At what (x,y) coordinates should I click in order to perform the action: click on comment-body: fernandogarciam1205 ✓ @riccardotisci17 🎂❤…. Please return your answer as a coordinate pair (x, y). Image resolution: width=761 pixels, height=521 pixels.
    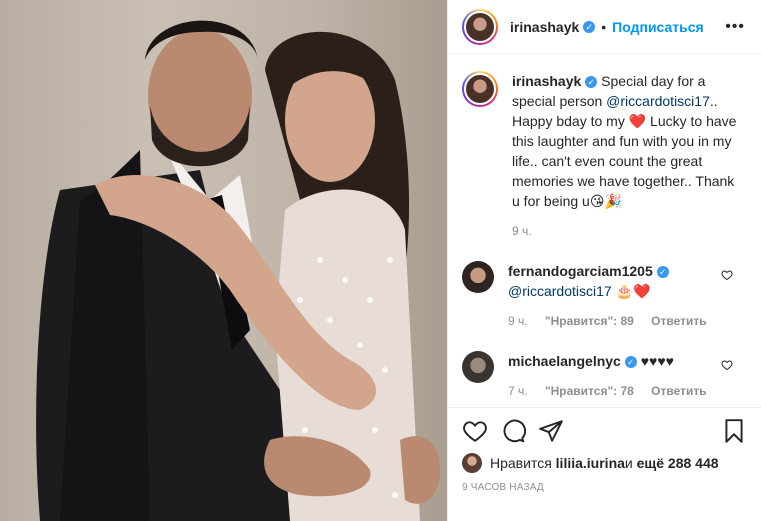
    Looking at the image, I should click on (618, 296).